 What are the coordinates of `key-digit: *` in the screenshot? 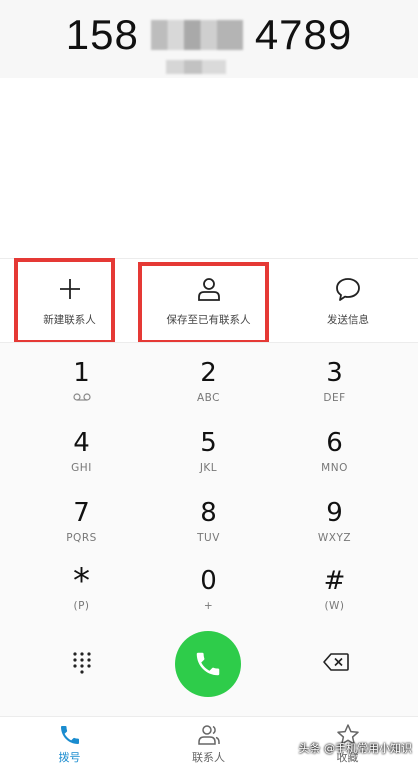 It's located at (81, 581).